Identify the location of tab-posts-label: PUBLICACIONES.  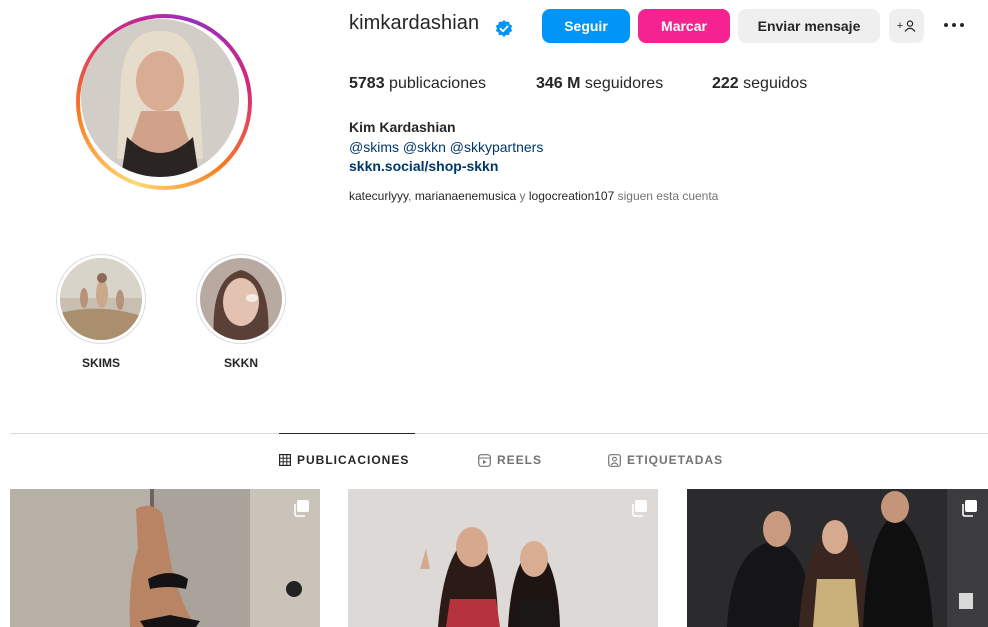
(353, 460).